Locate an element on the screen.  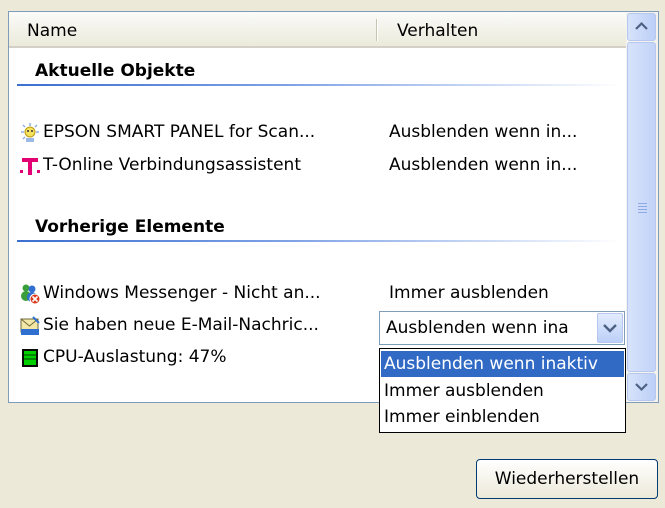
scroll-down-button is located at coordinates (641, 387).